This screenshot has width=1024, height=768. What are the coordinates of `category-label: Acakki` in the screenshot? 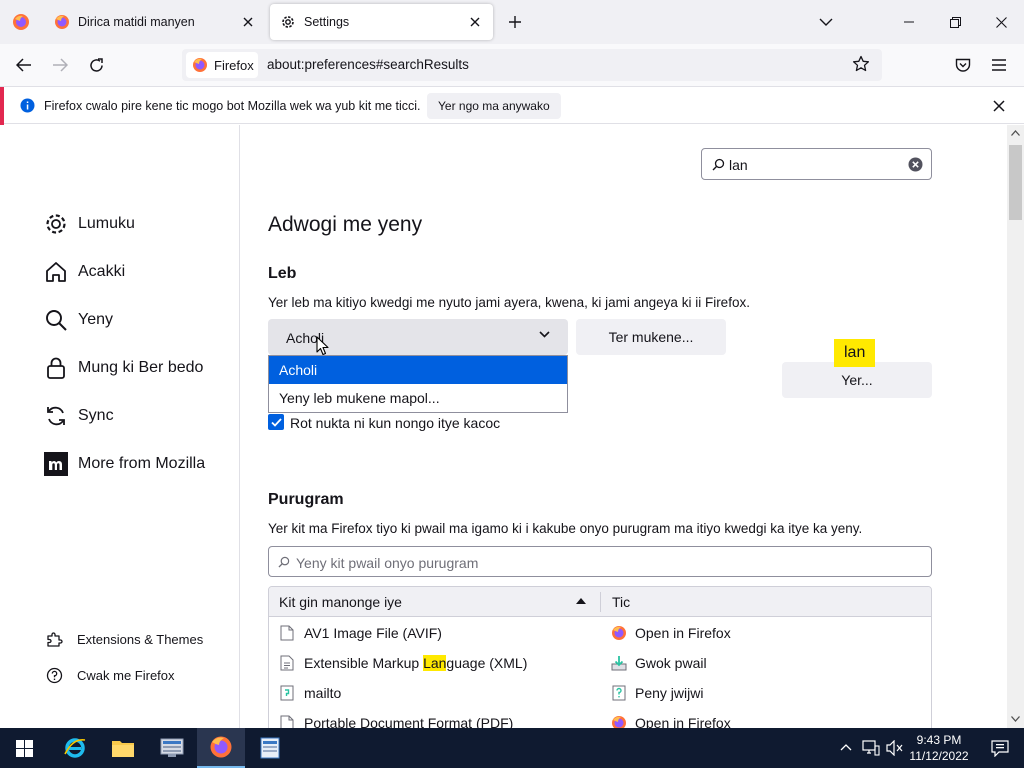 It's located at (102, 271).